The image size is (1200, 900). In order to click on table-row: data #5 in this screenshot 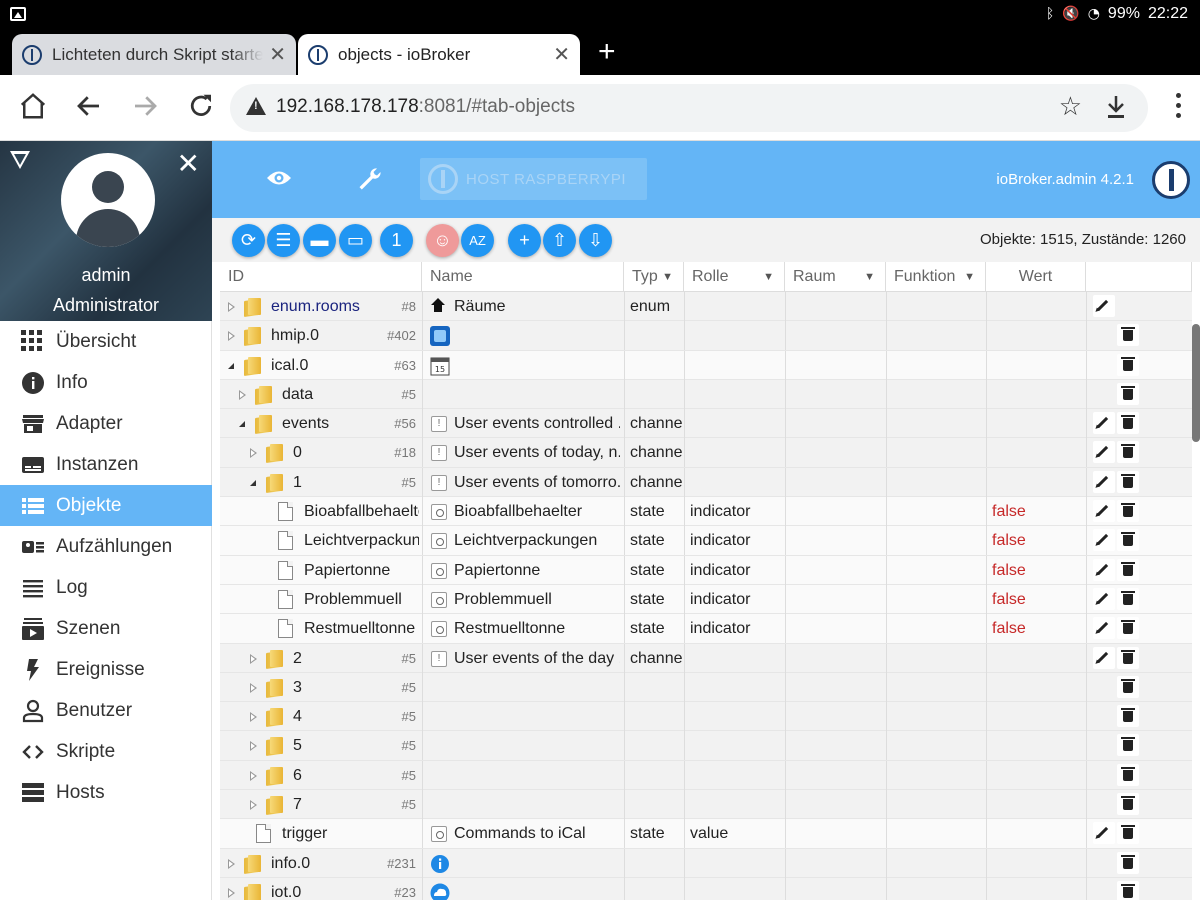, I will do `click(706, 394)`.